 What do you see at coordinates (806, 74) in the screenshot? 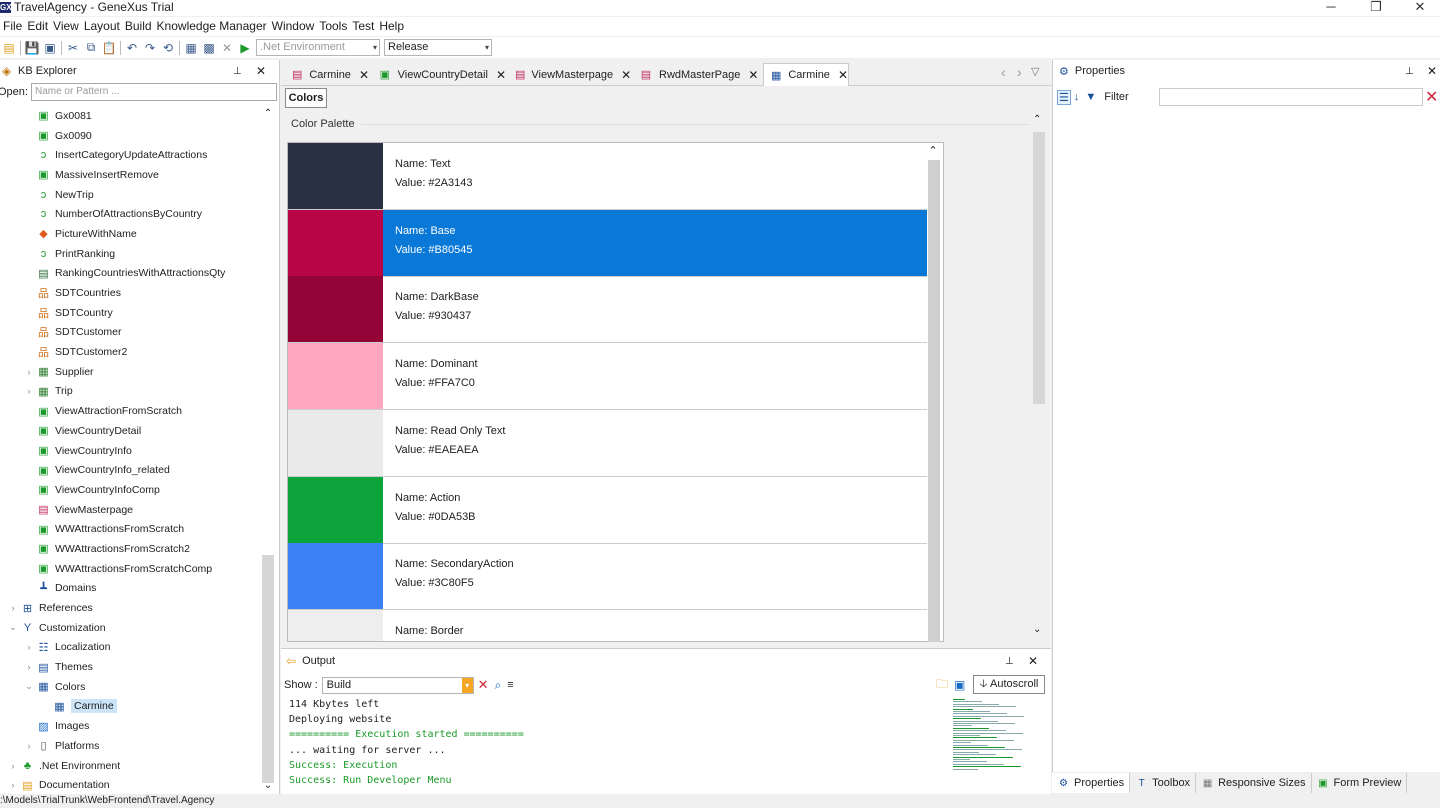
I see `tab-document: ▦ Carmine ✕` at bounding box center [806, 74].